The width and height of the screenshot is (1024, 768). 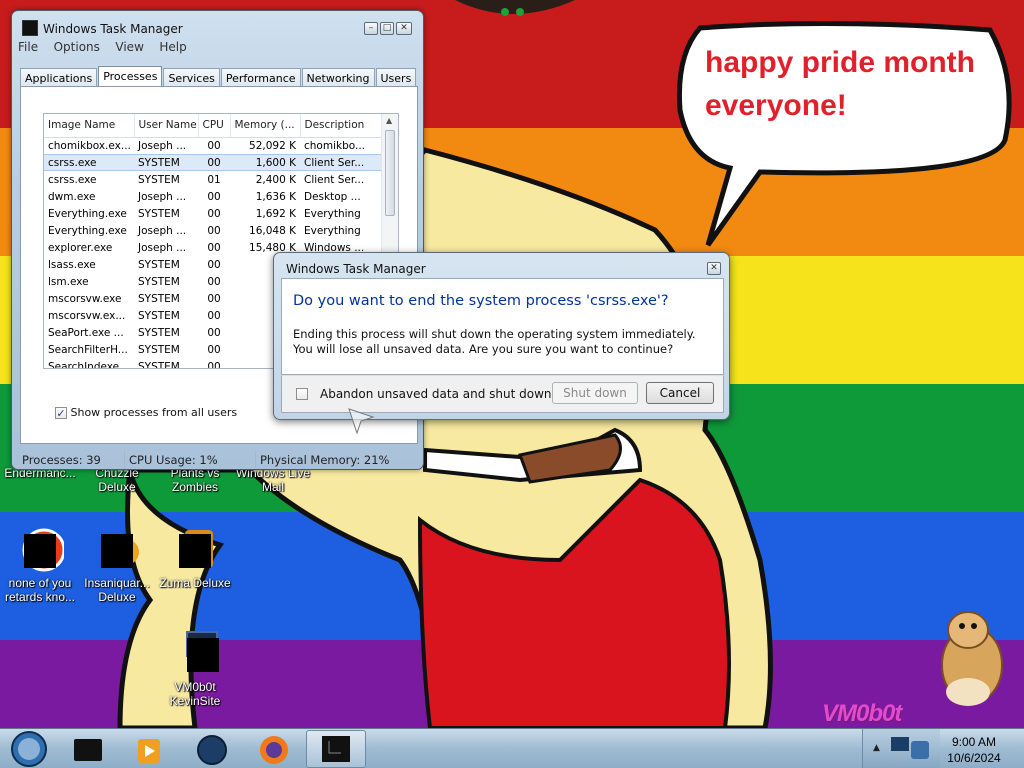 I want to click on tab-networking: Networking, so click(x=338, y=77).